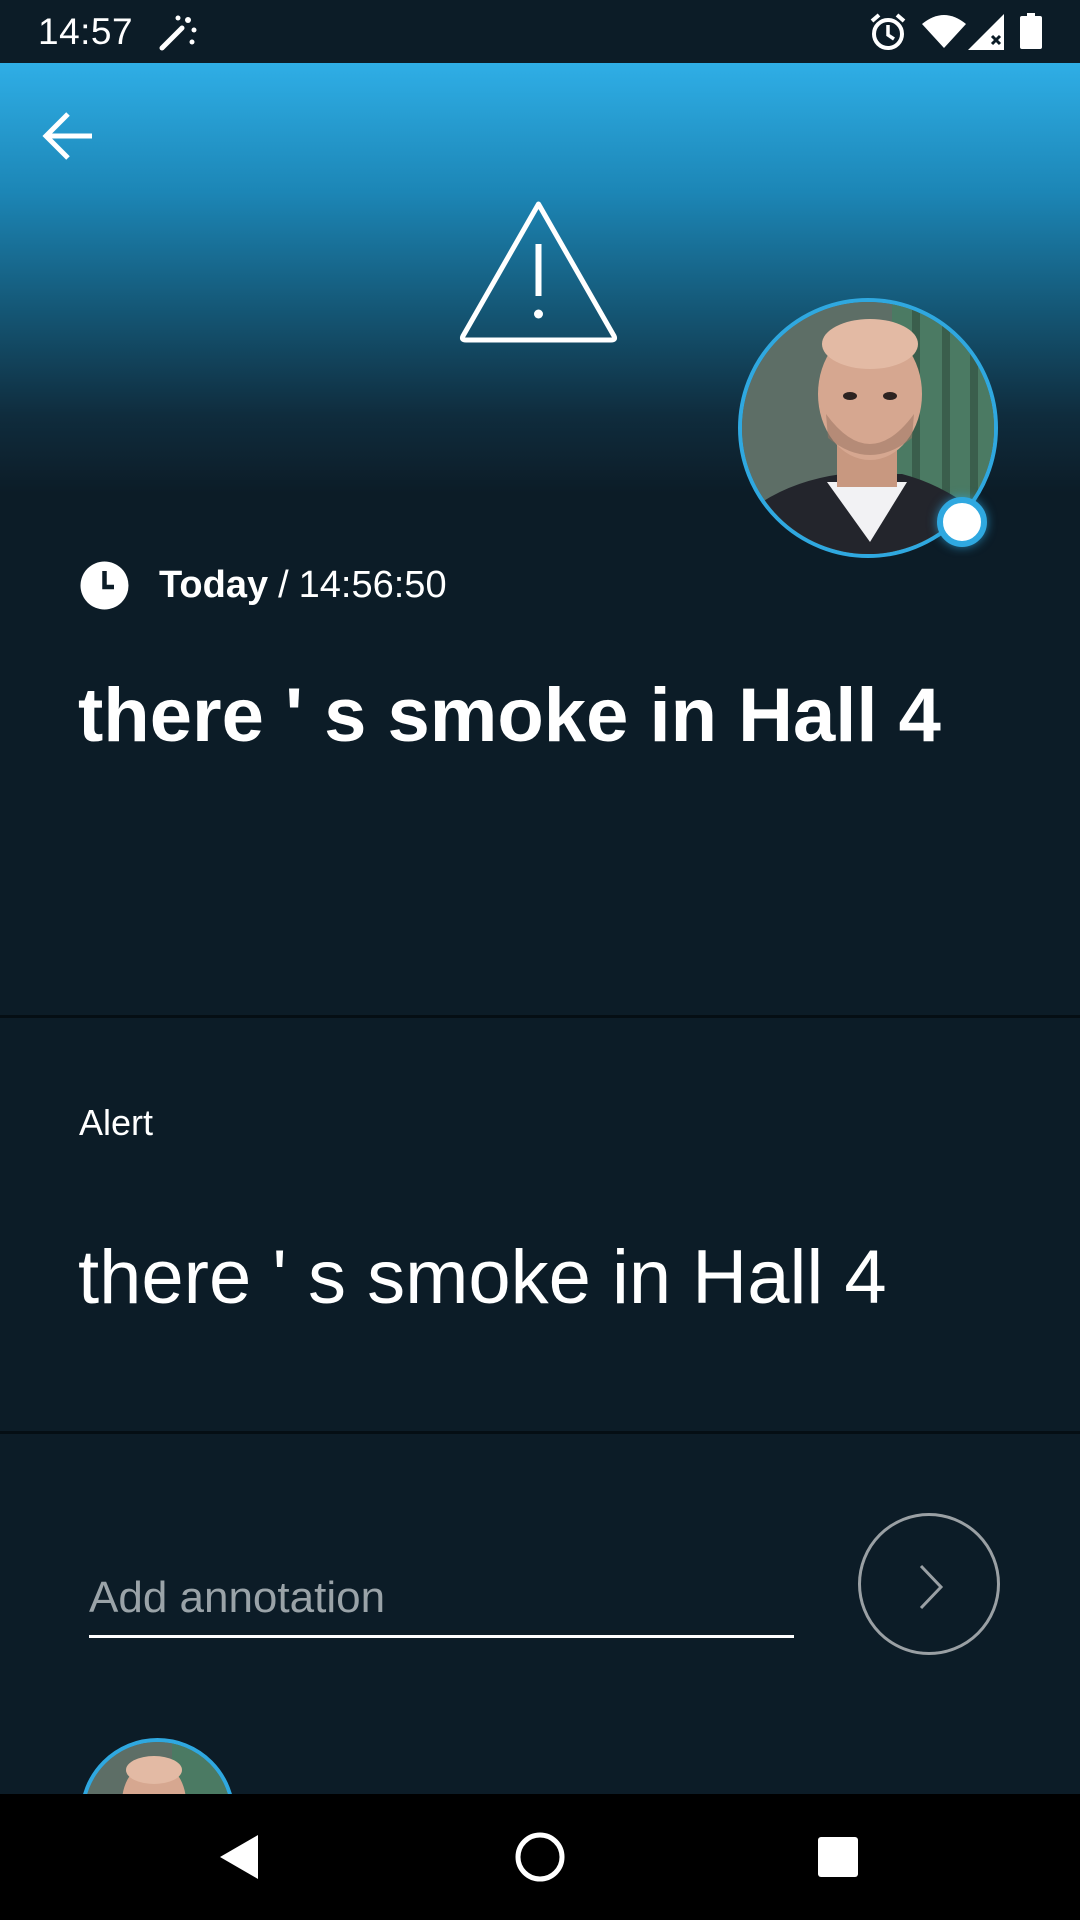 This screenshot has width=1080, height=1920. Describe the element at coordinates (538, 271) in the screenshot. I see `warning-triangle-icon` at that location.